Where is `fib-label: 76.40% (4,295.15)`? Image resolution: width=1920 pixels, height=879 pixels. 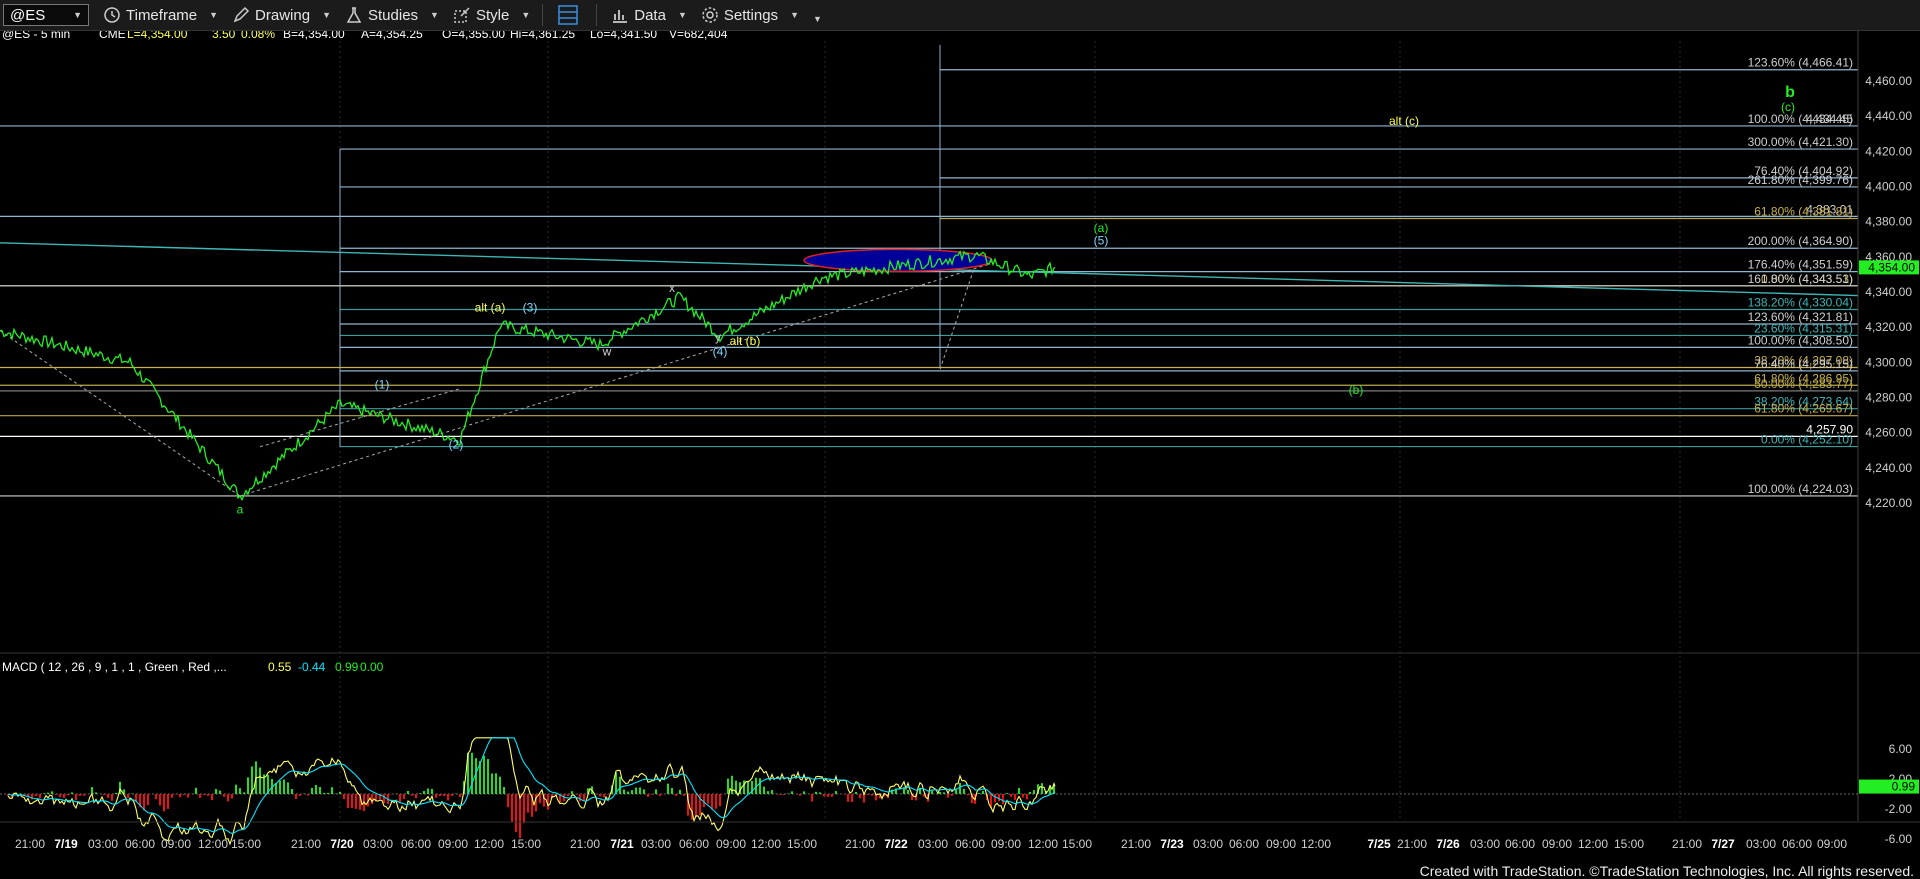
fib-label: 76.40% (4,295.15) is located at coordinates (1803, 364).